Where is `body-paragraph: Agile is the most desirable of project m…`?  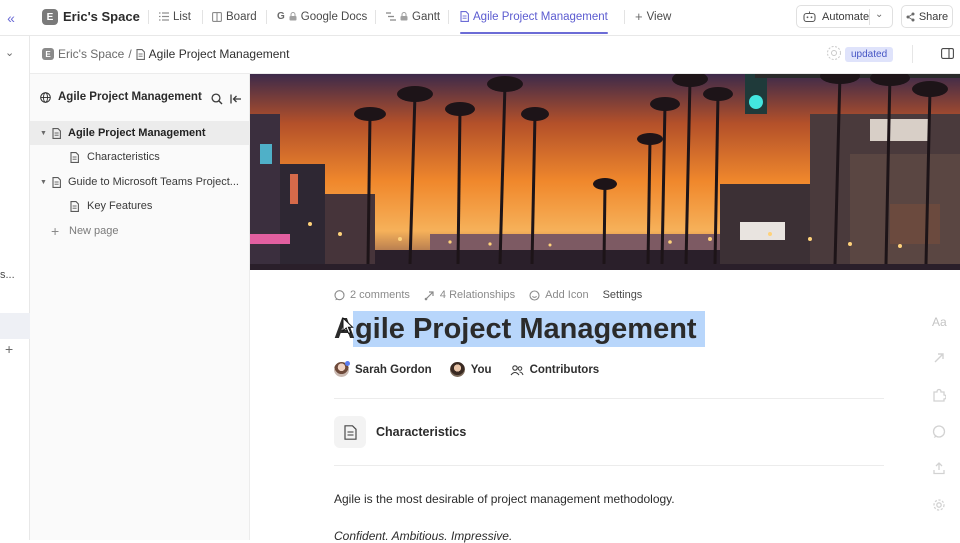
body-paragraph: Agile is the most desirable of project m… is located at coordinates (504, 499).